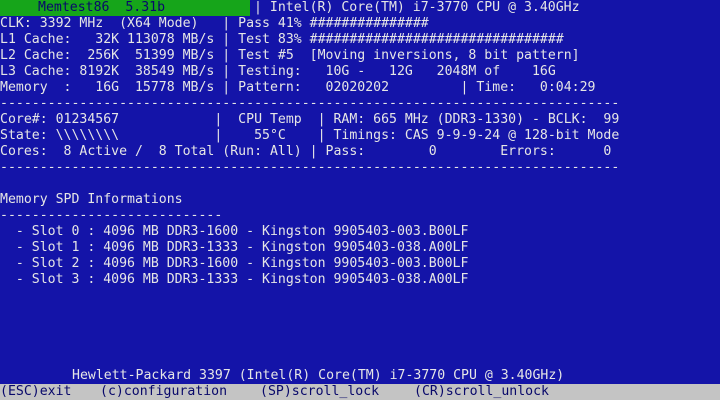 The width and height of the screenshot is (720, 400). I want to click on scroll-lock-key: (SP)scroll_lock, so click(319, 391).